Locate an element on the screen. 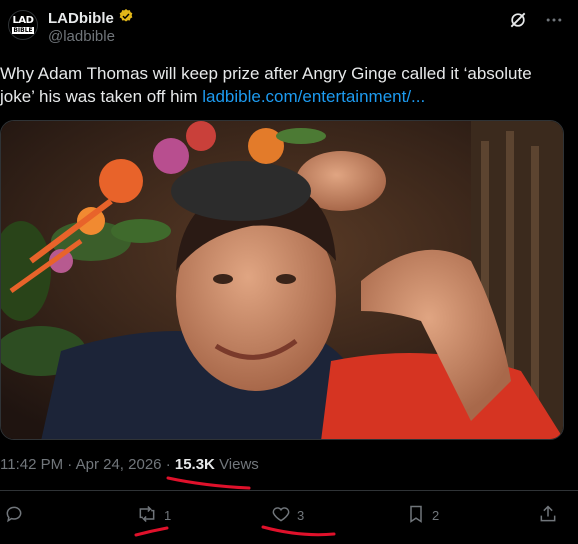  reply-icon is located at coordinates (14, 515).